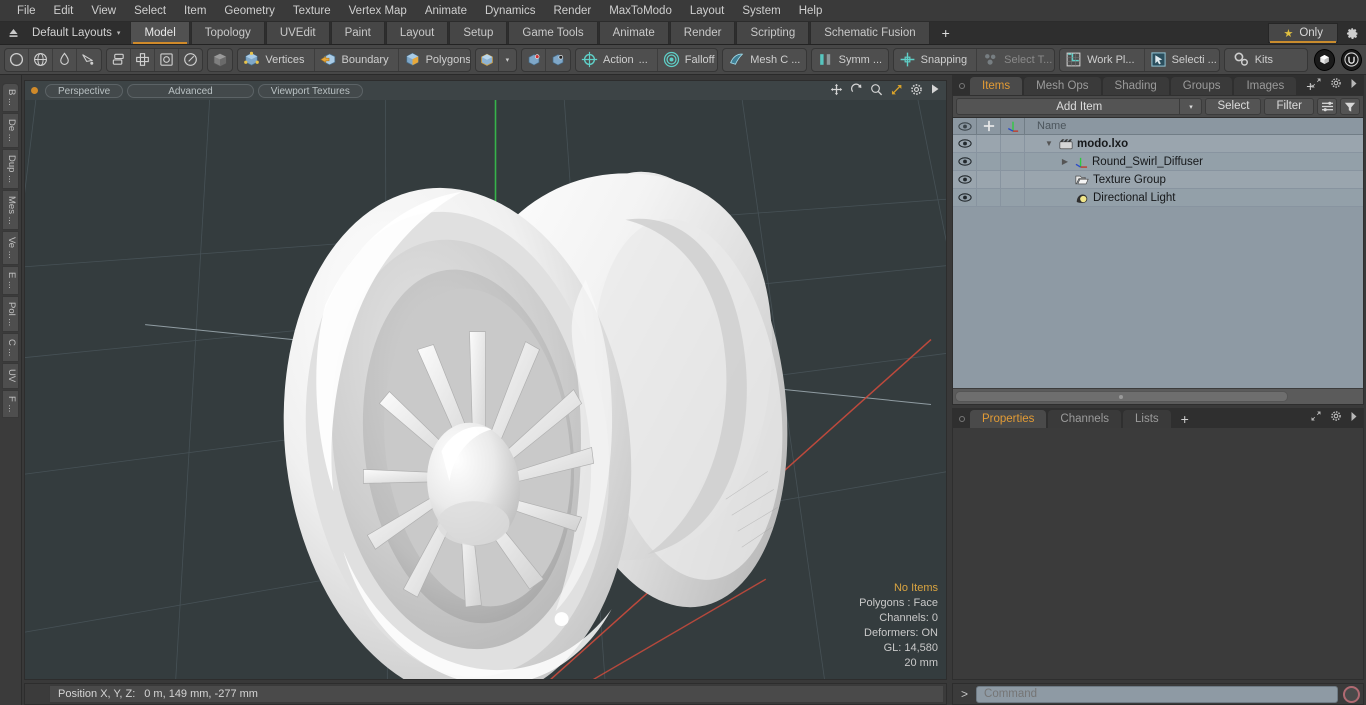  Describe the element at coordinates (160, 33) in the screenshot. I see `tab-model: Model` at that location.